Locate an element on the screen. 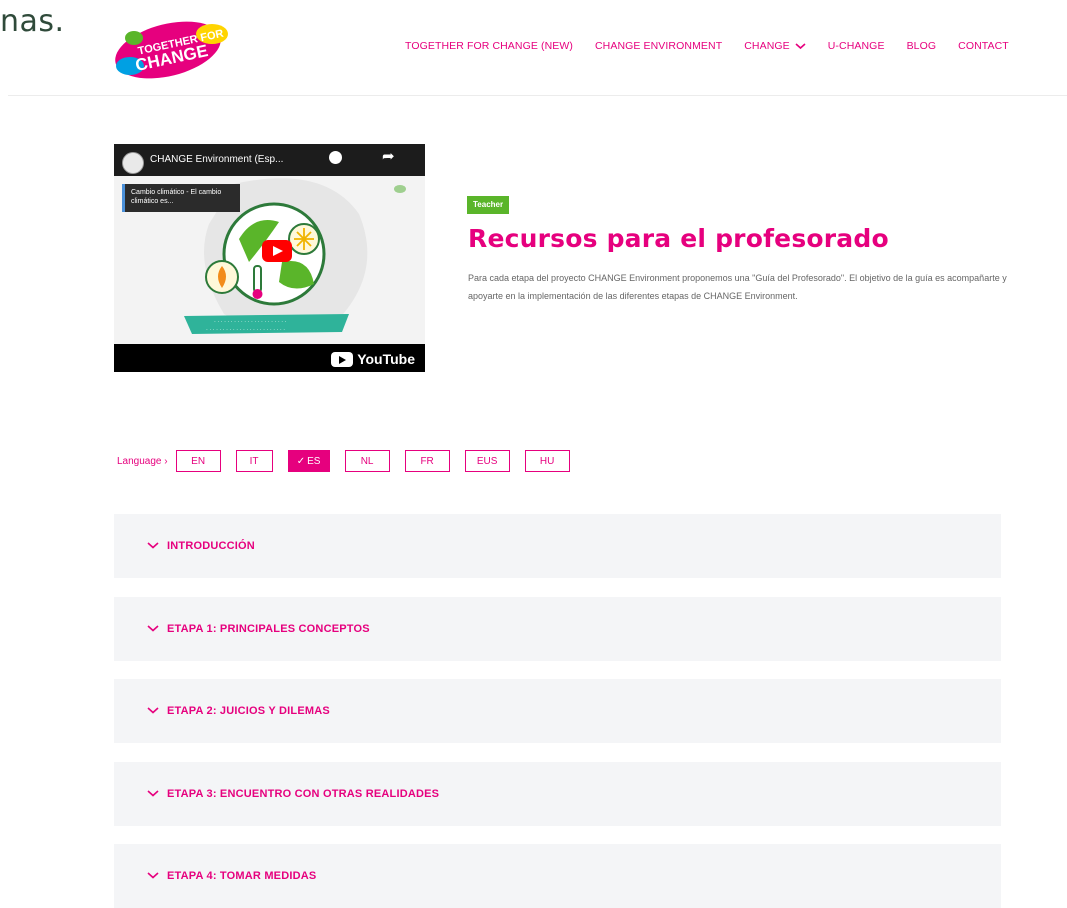  youtube-logo: YouTube is located at coordinates (373, 359).